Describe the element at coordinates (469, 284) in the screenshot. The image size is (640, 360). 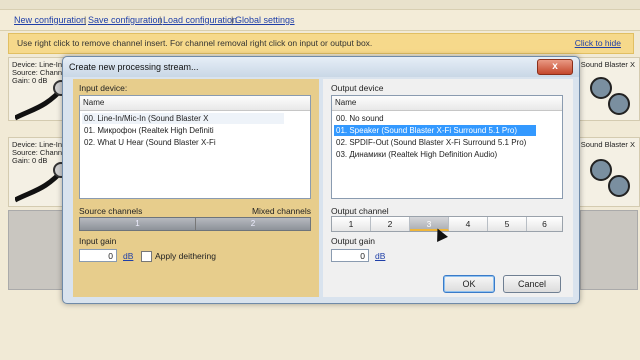
I see `ok-button: OK` at that location.